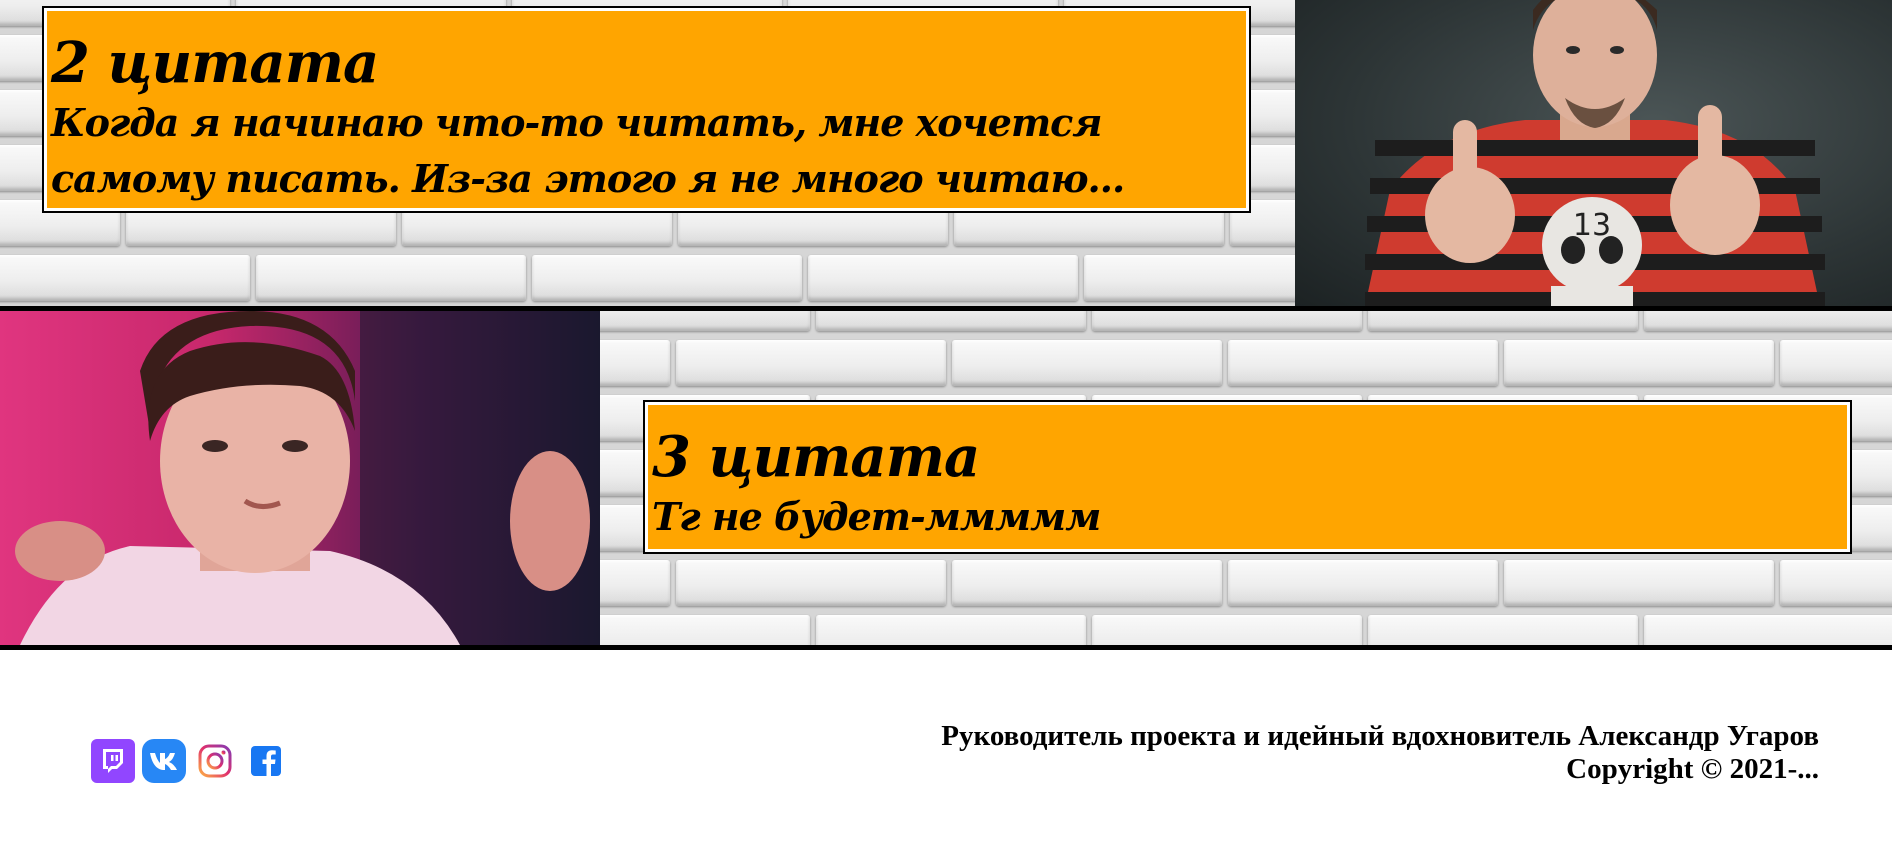  Describe the element at coordinates (1592, 225) in the screenshot. I see `svg-text: 13` at that location.